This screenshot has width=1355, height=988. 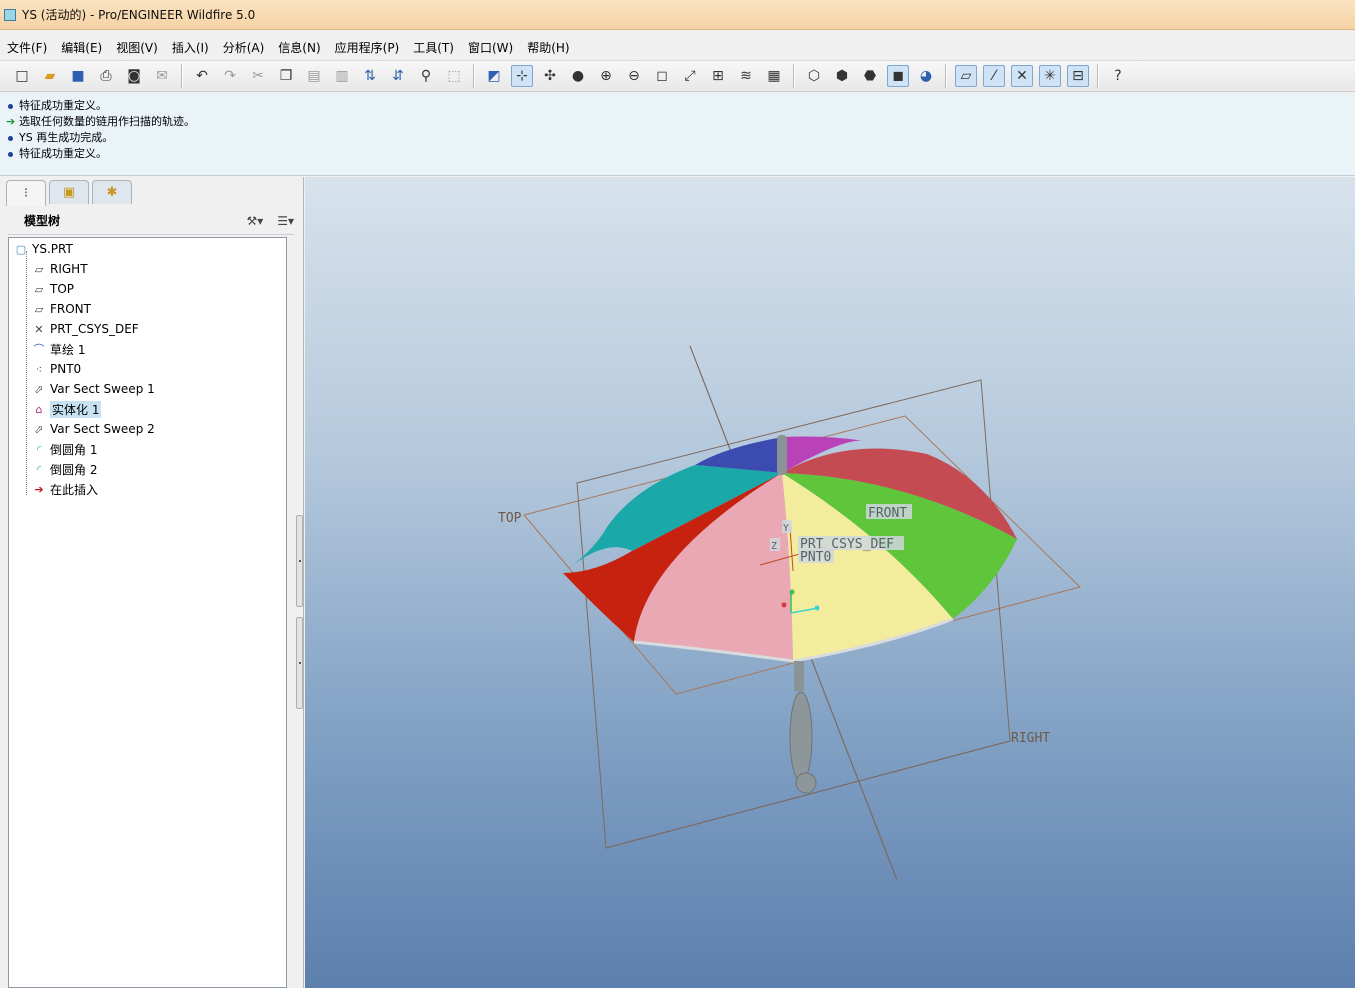 I want to click on tree-item-front: ▱ FRONT, so click(x=147, y=309).